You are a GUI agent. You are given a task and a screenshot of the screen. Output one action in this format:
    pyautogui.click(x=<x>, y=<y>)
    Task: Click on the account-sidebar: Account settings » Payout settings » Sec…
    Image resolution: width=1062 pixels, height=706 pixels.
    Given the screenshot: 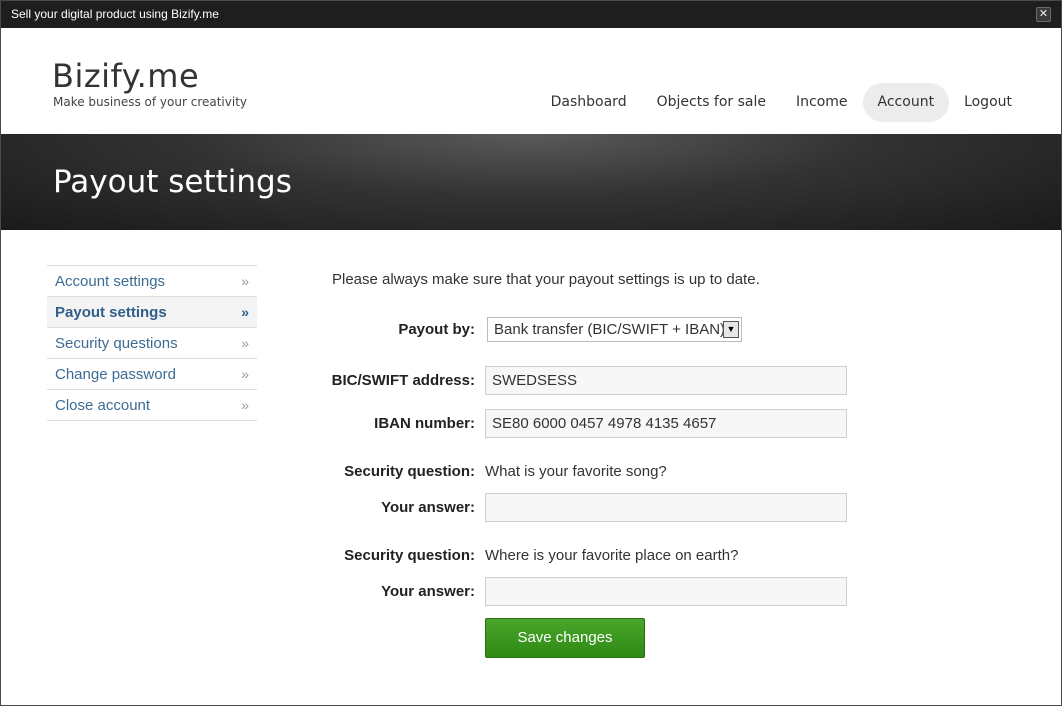 What is the action you would take?
    pyautogui.click(x=152, y=343)
    